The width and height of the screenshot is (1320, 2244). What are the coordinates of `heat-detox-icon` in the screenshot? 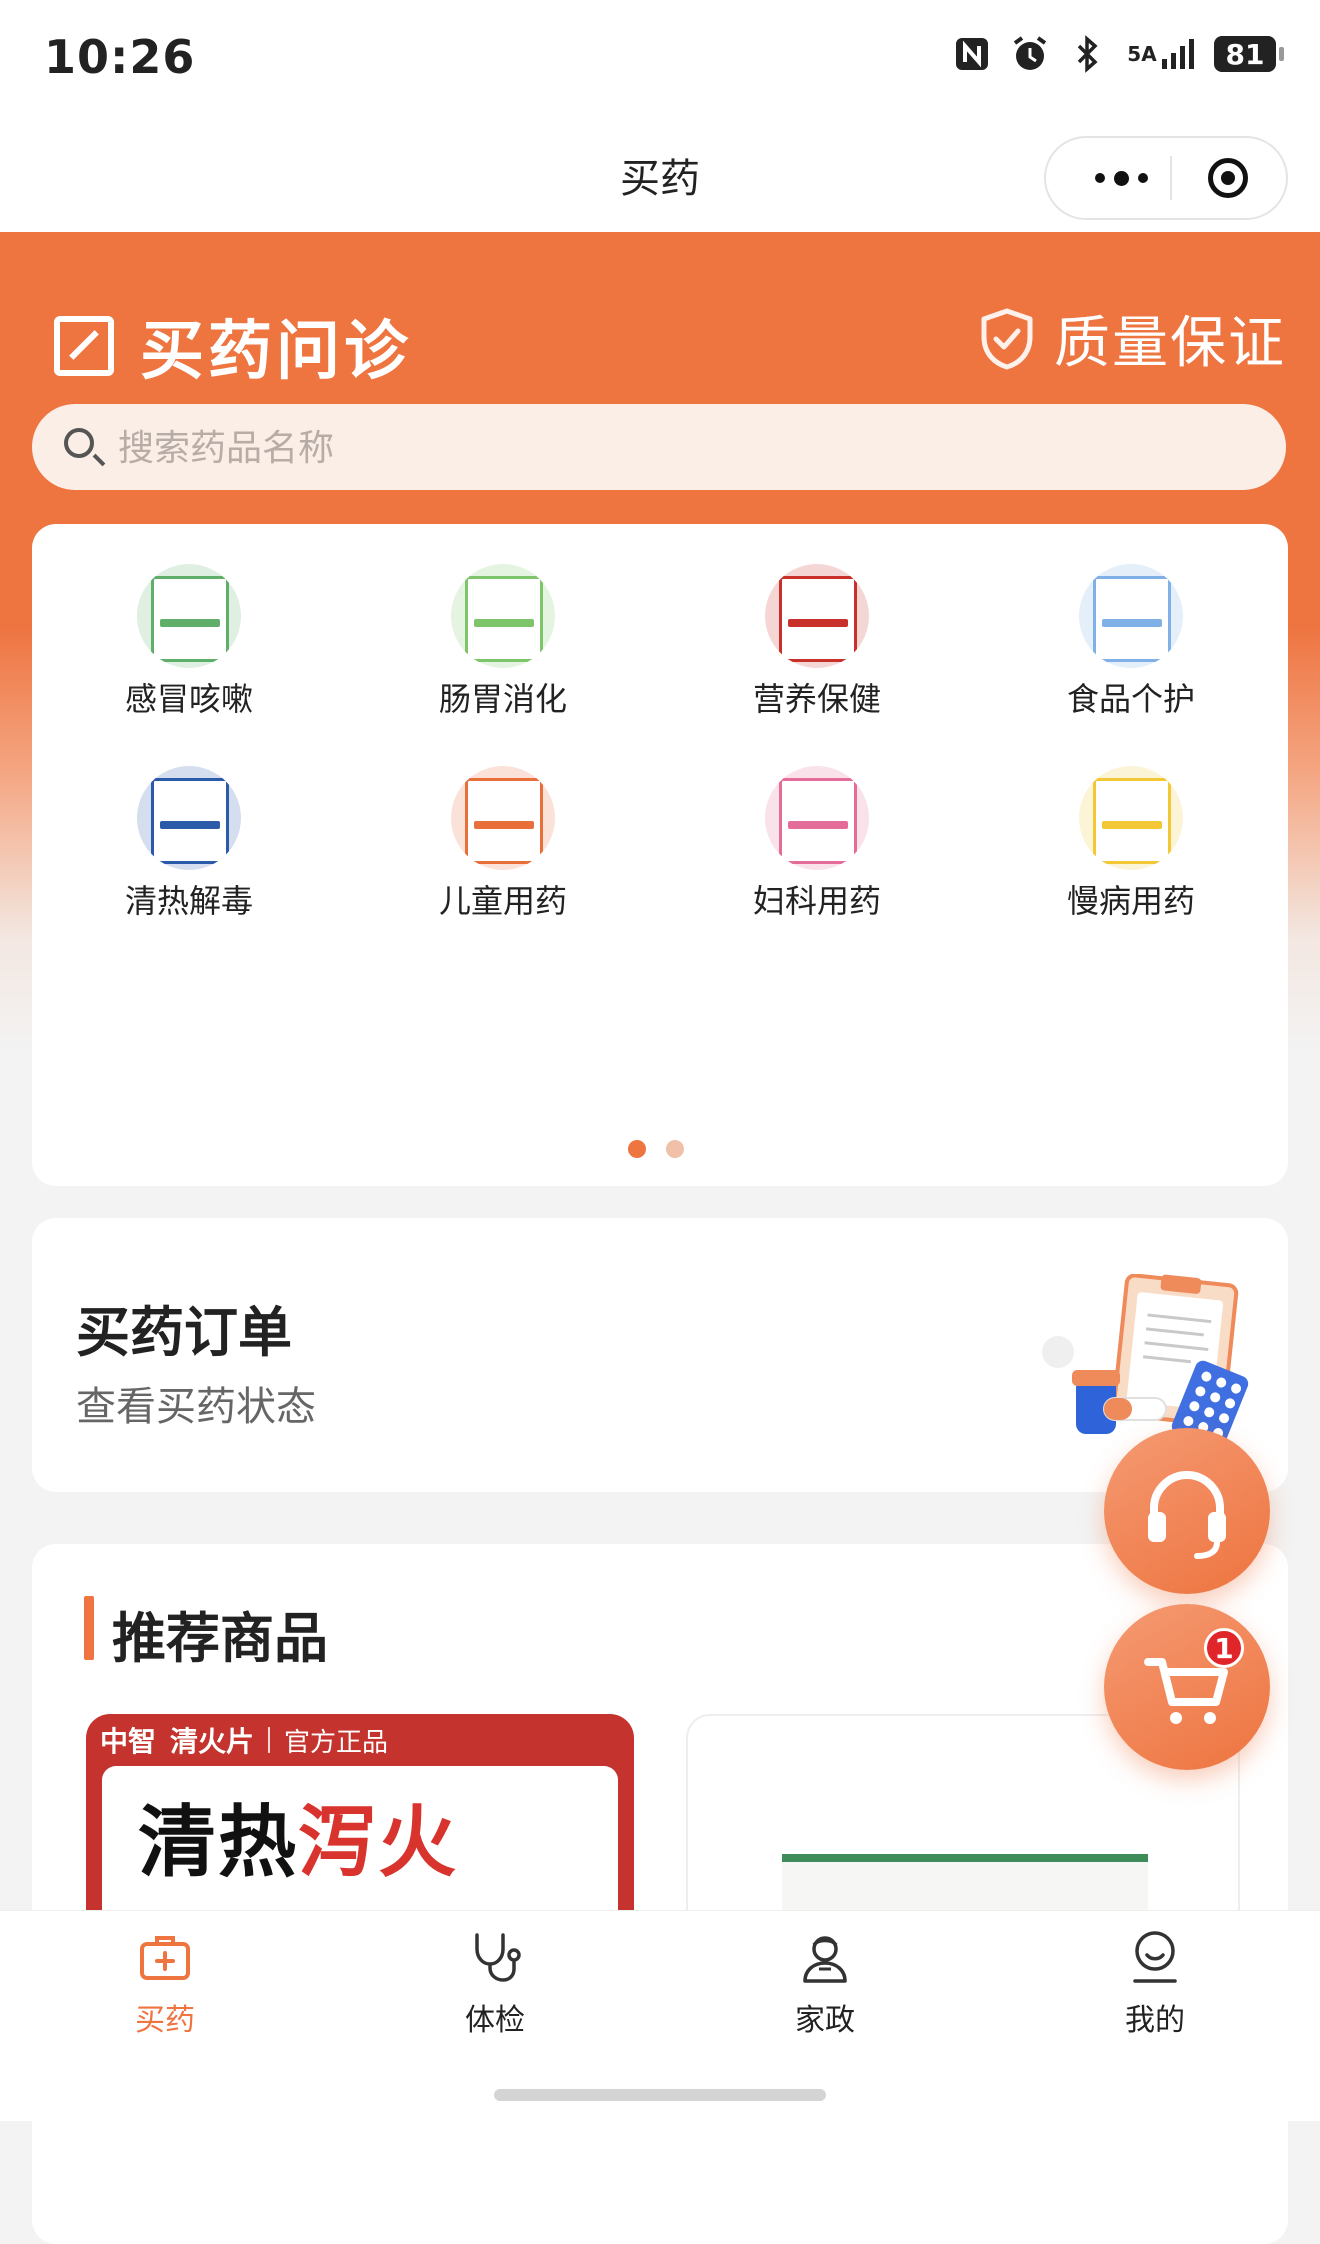 It's located at (189, 818).